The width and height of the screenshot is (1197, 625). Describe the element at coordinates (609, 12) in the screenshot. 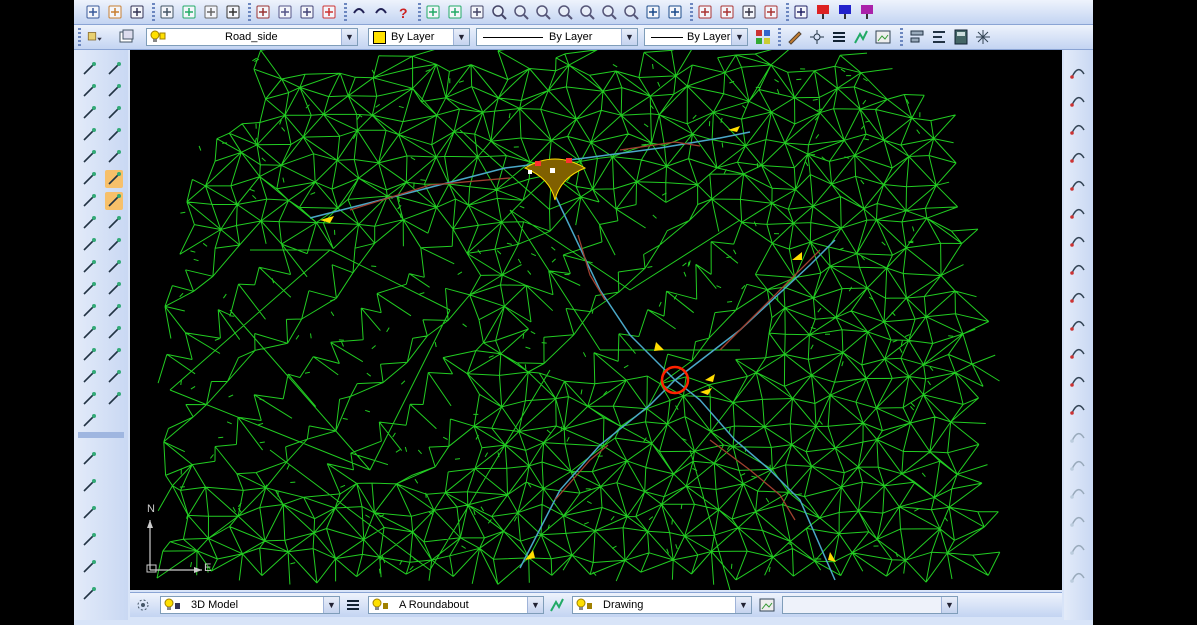

I see `zoom-extents-icon` at that location.